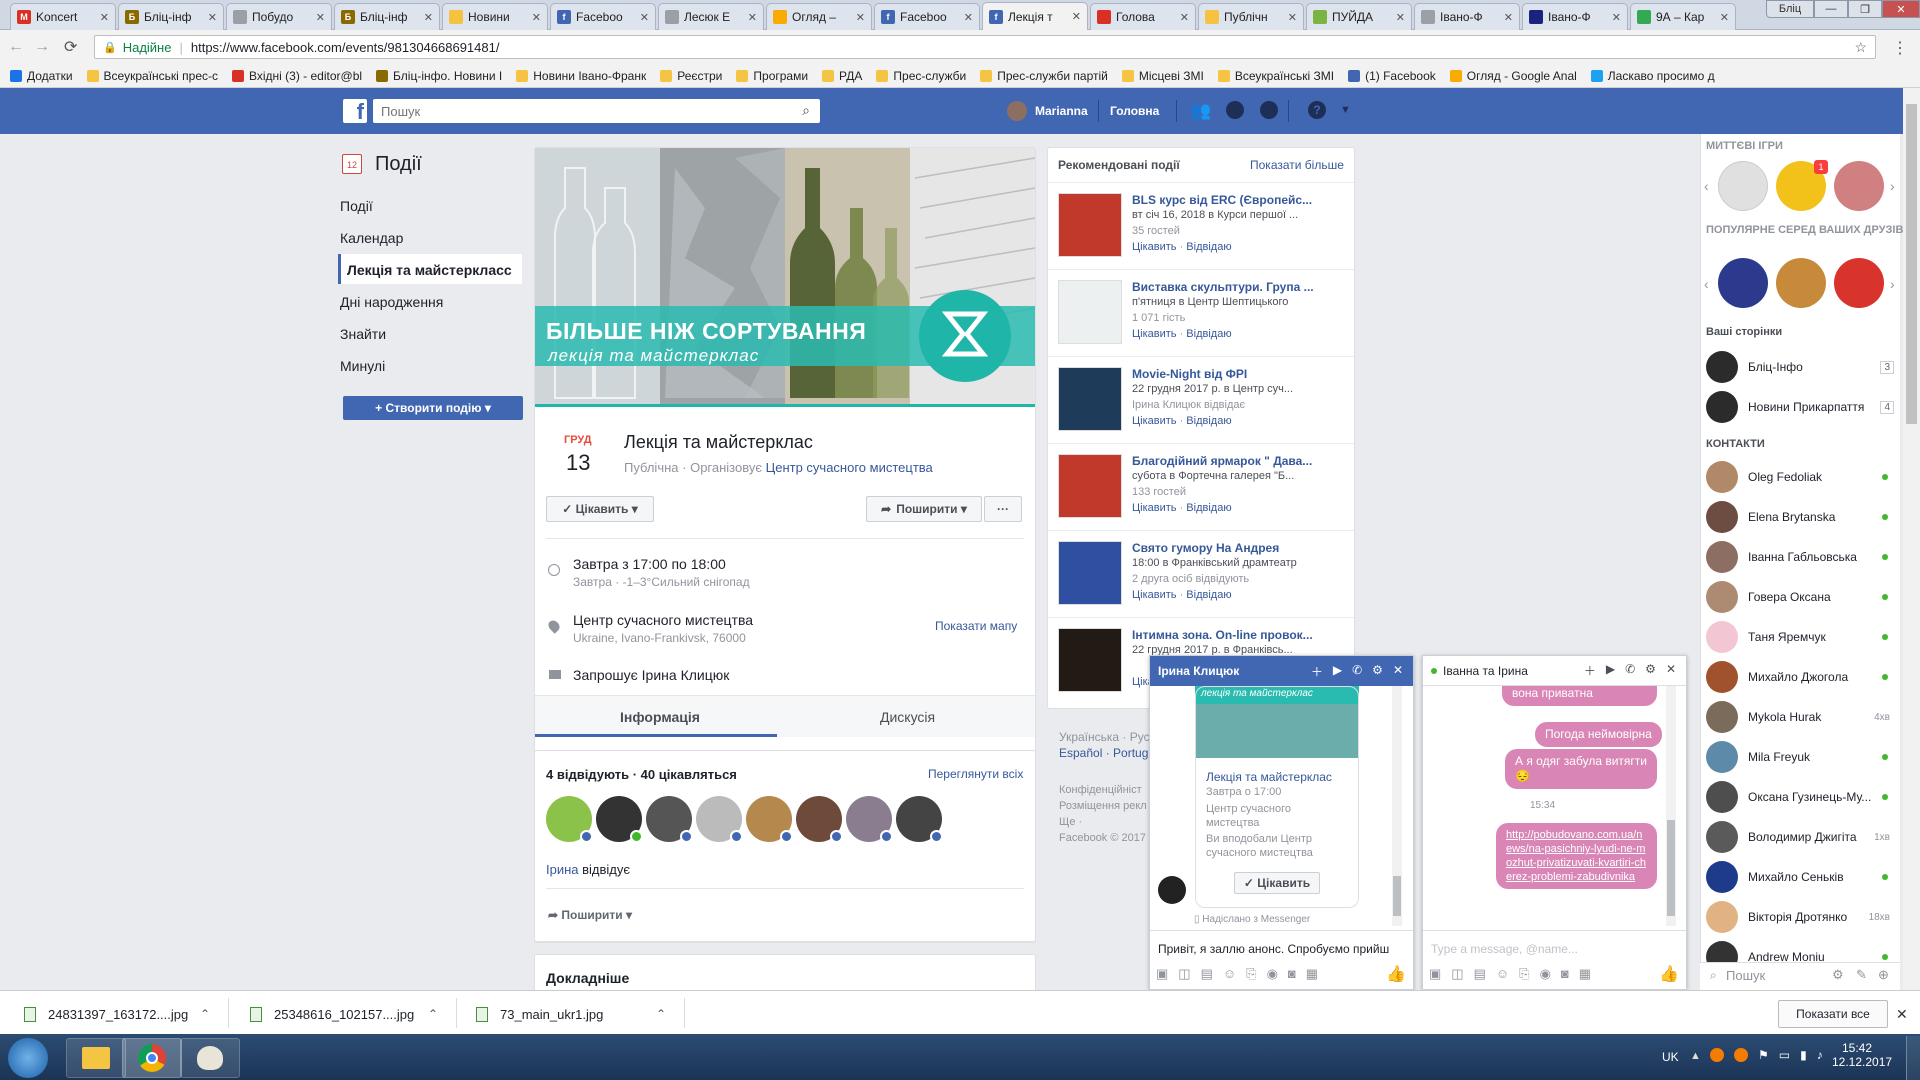 Image resolution: width=1920 pixels, height=1080 pixels. What do you see at coordinates (41, 76) in the screenshot?
I see `bookmark-item: Додатки` at bounding box center [41, 76].